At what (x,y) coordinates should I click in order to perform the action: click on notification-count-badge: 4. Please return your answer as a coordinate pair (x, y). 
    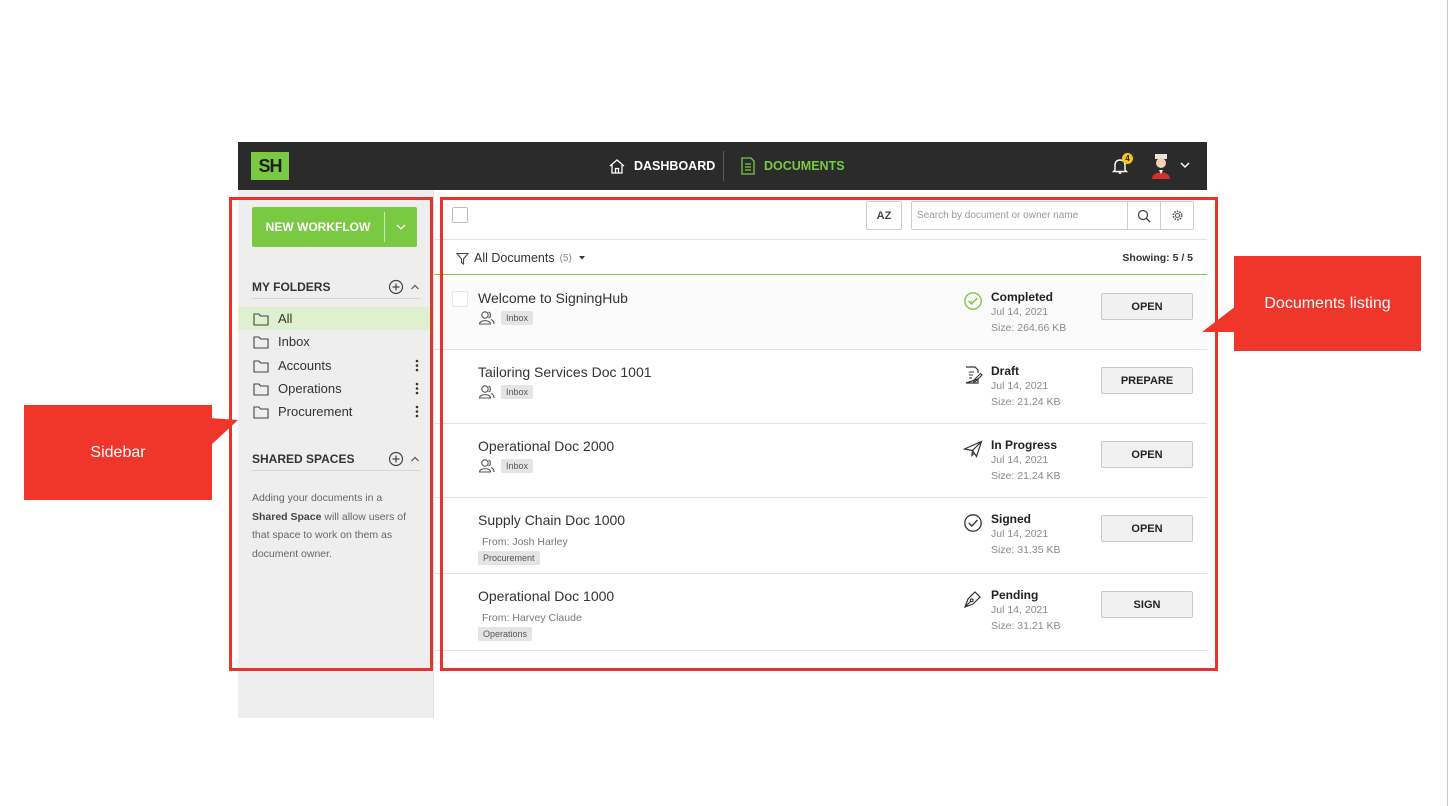
    Looking at the image, I should click on (1127, 158).